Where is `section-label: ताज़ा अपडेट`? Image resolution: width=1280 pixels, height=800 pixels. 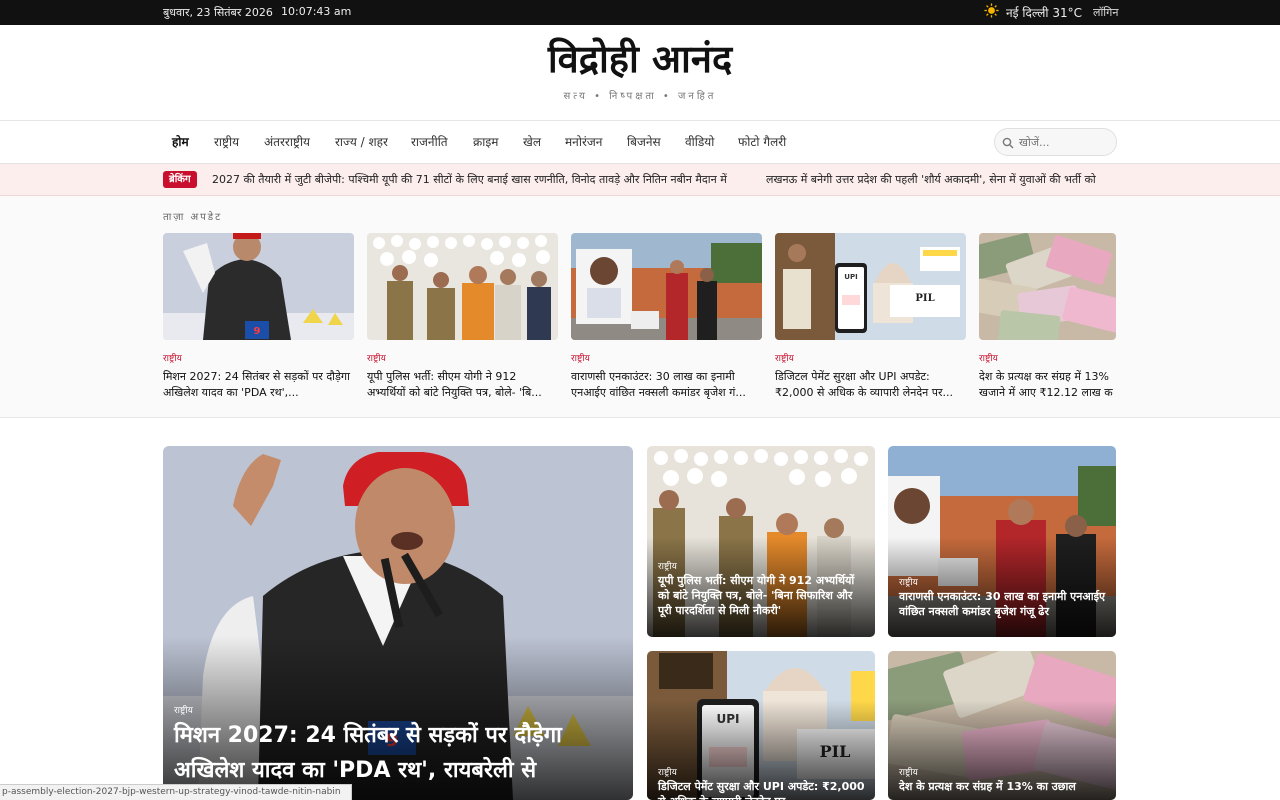 section-label: ताज़ा अपडेट is located at coordinates (193, 217).